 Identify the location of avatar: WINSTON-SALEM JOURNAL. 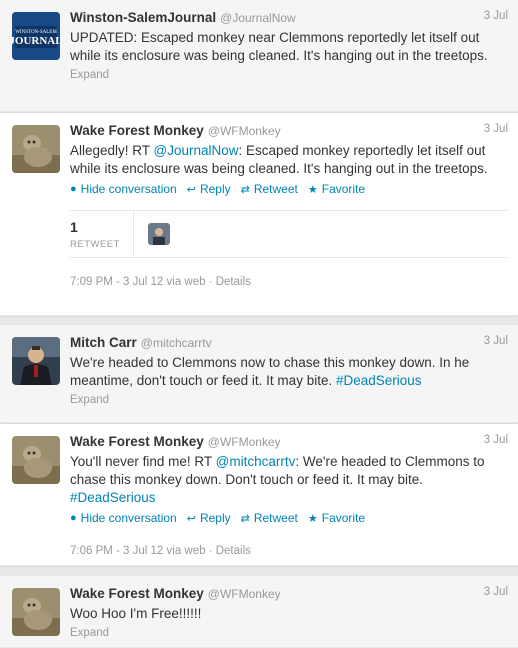
(36, 36).